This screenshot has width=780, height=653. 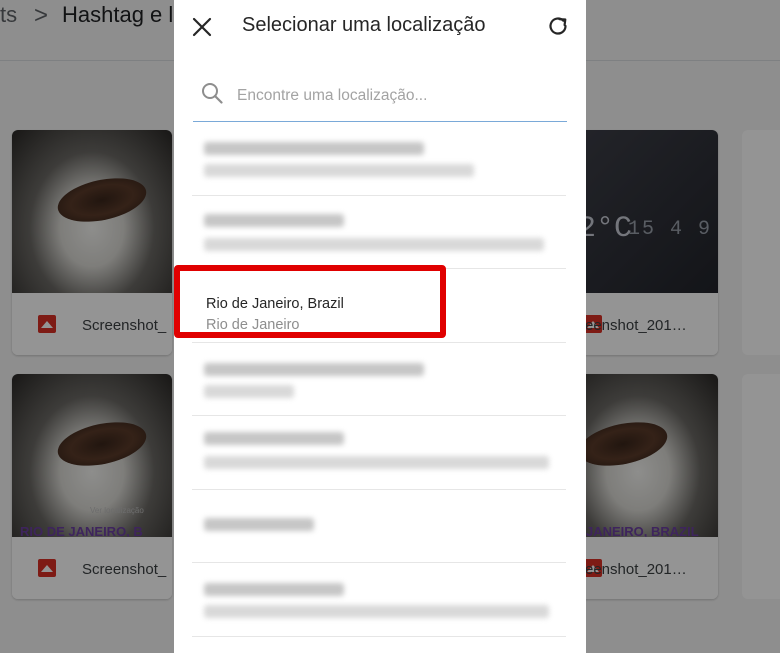 I want to click on search-field, so click(x=380, y=99).